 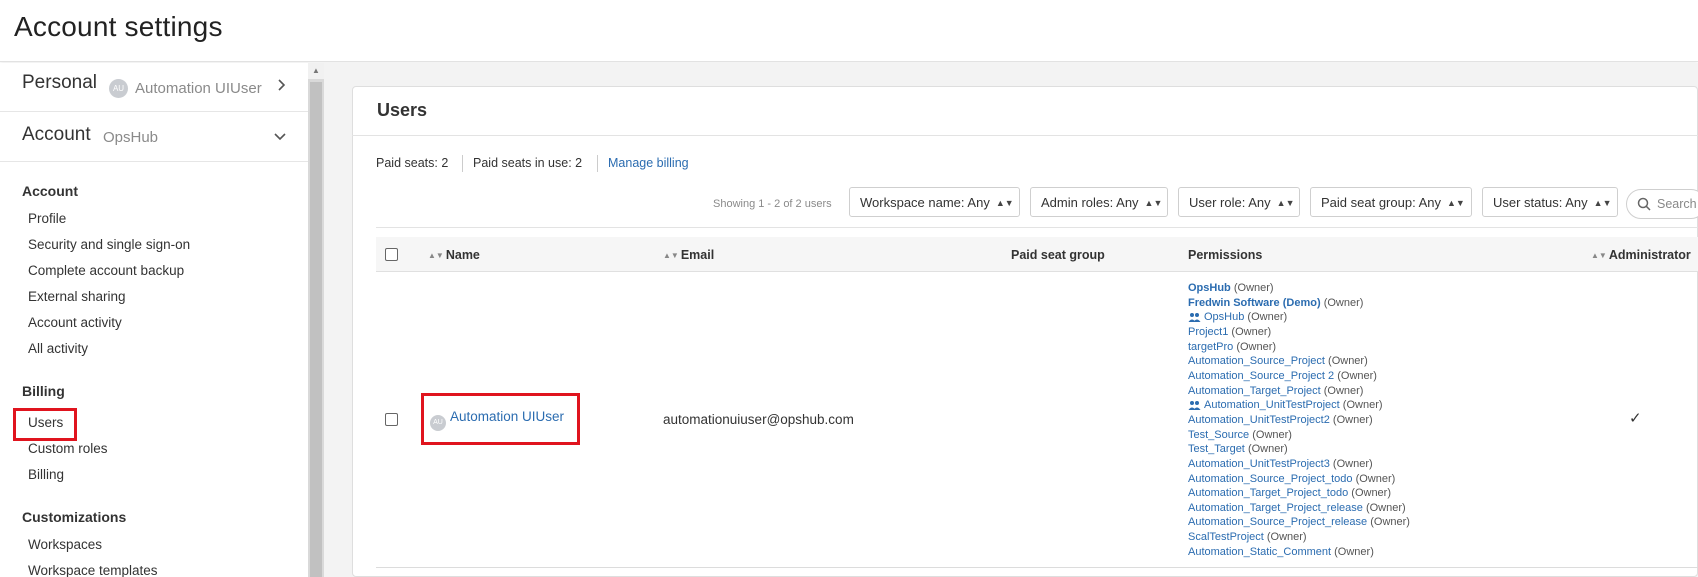 I want to click on user-name-link: Automation UIUser, so click(x=507, y=416).